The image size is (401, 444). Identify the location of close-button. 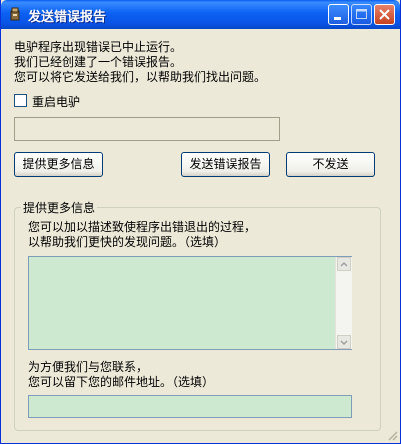
(384, 14).